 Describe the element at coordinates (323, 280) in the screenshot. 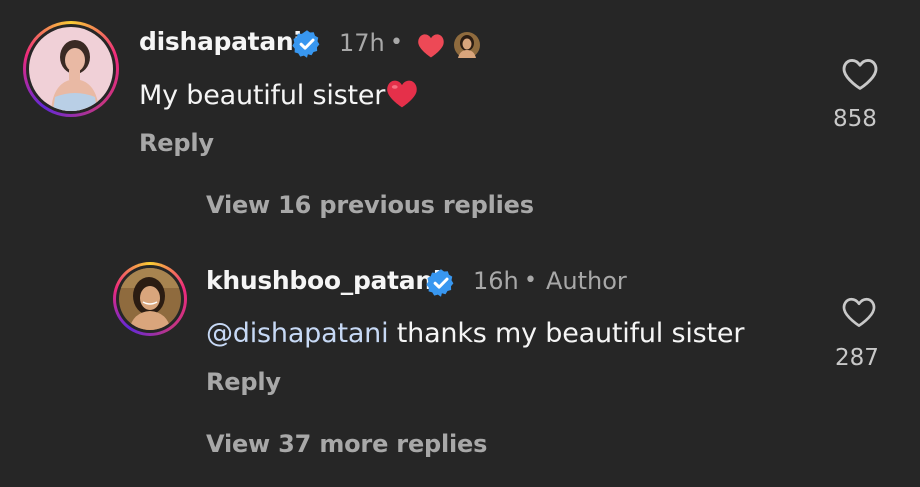

I see `username: khushboo_patani` at that location.